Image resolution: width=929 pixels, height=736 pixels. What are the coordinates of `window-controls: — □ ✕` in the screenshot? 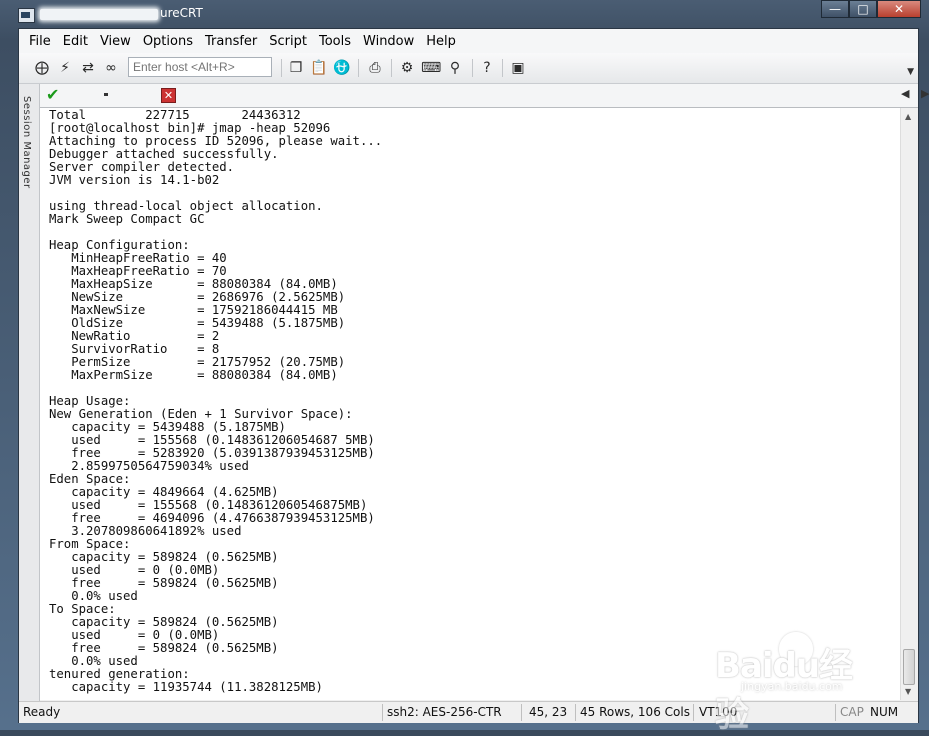 It's located at (871, 9).